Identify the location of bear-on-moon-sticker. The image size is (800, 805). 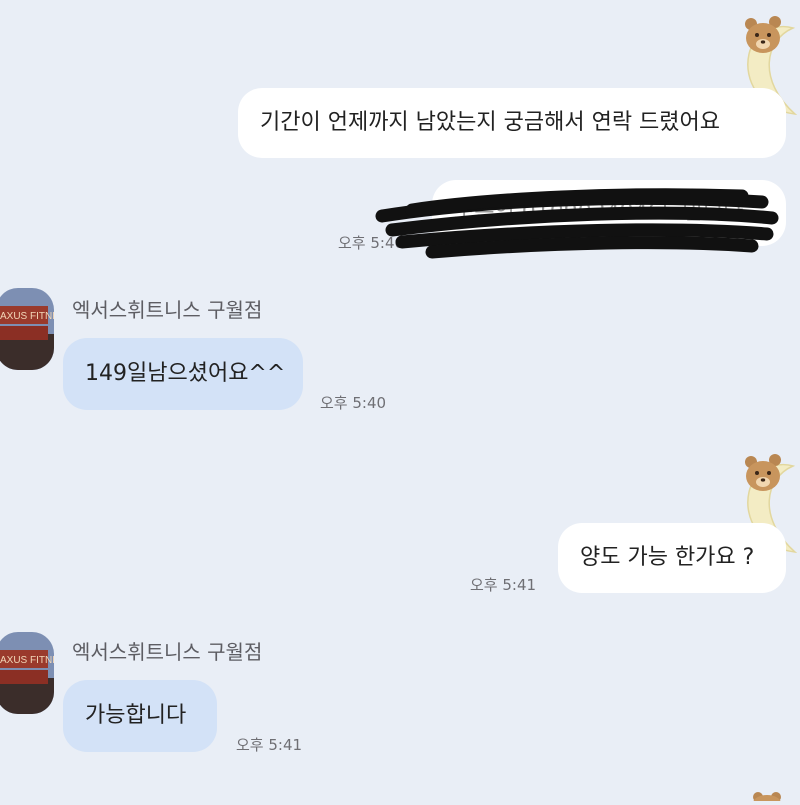
(768, 795).